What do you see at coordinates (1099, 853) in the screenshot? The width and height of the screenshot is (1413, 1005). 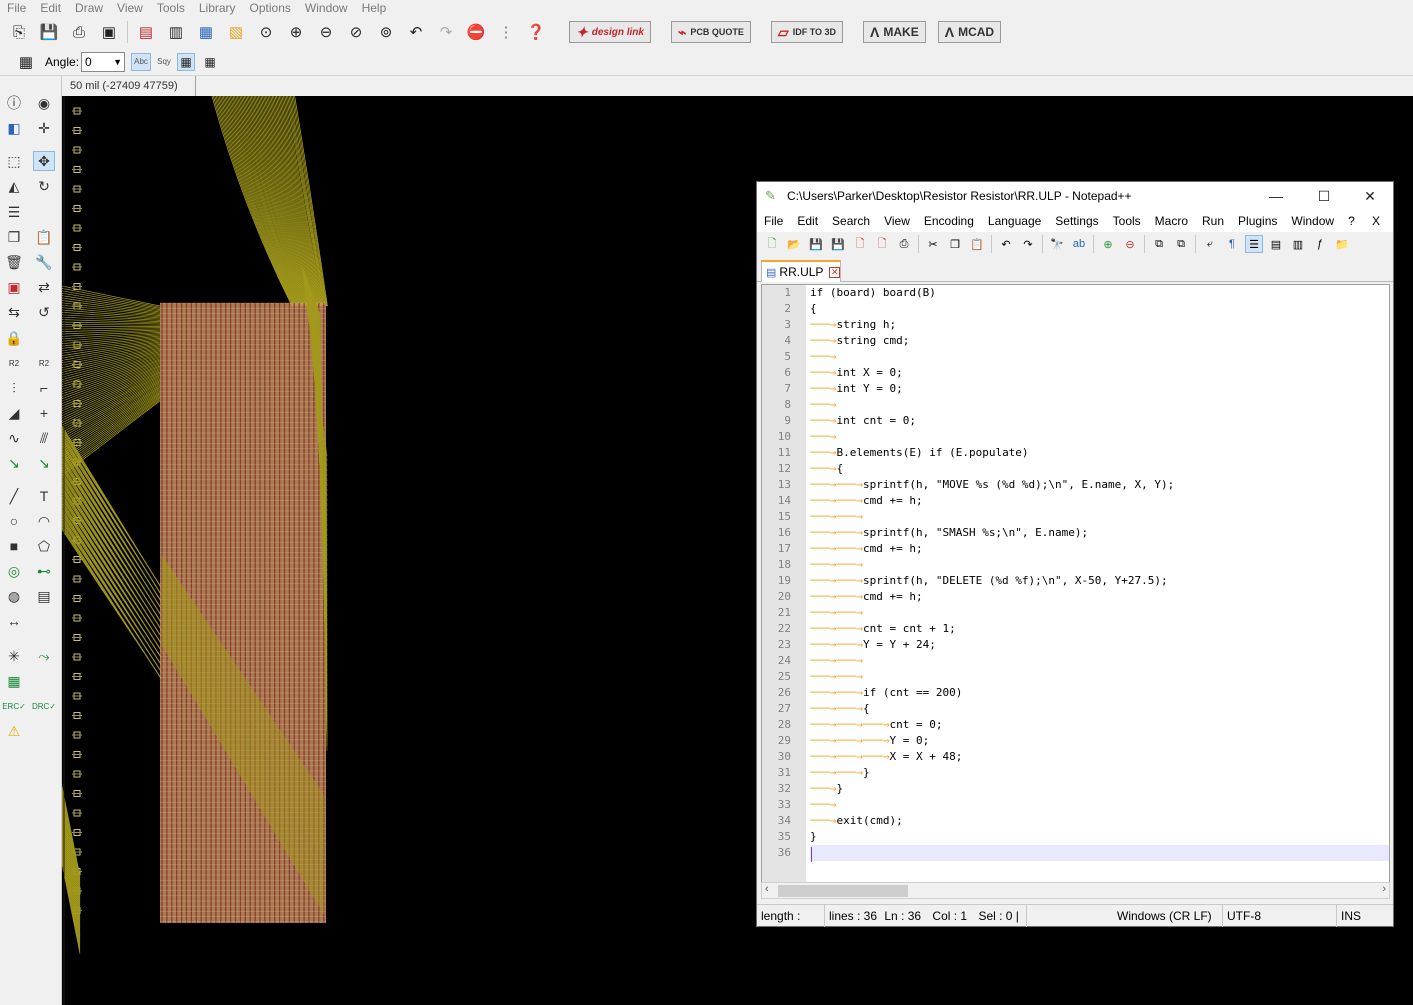 I see `code-line` at bounding box center [1099, 853].